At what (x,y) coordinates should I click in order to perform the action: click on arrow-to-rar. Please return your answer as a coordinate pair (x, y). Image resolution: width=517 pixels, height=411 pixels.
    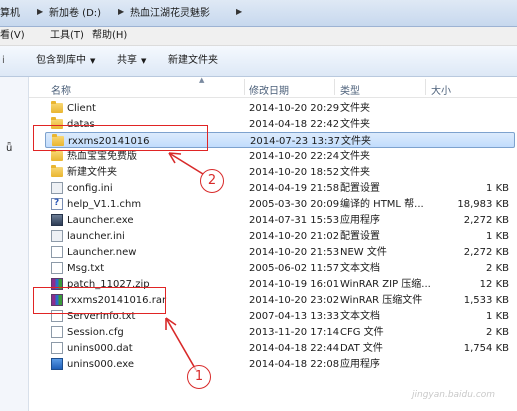
    Looking at the image, I should click on (181, 344).